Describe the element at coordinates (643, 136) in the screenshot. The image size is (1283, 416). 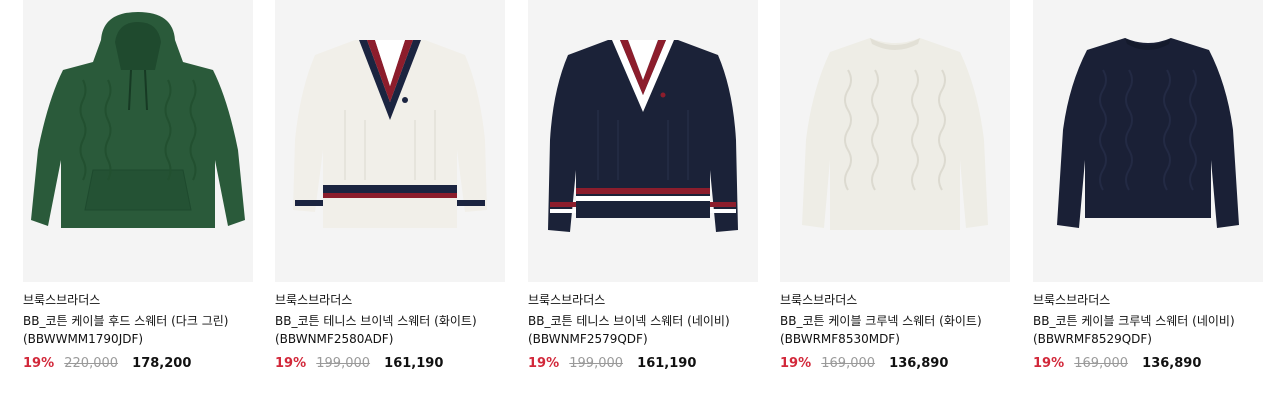
I see `tennis-vneck-navy-image` at that location.